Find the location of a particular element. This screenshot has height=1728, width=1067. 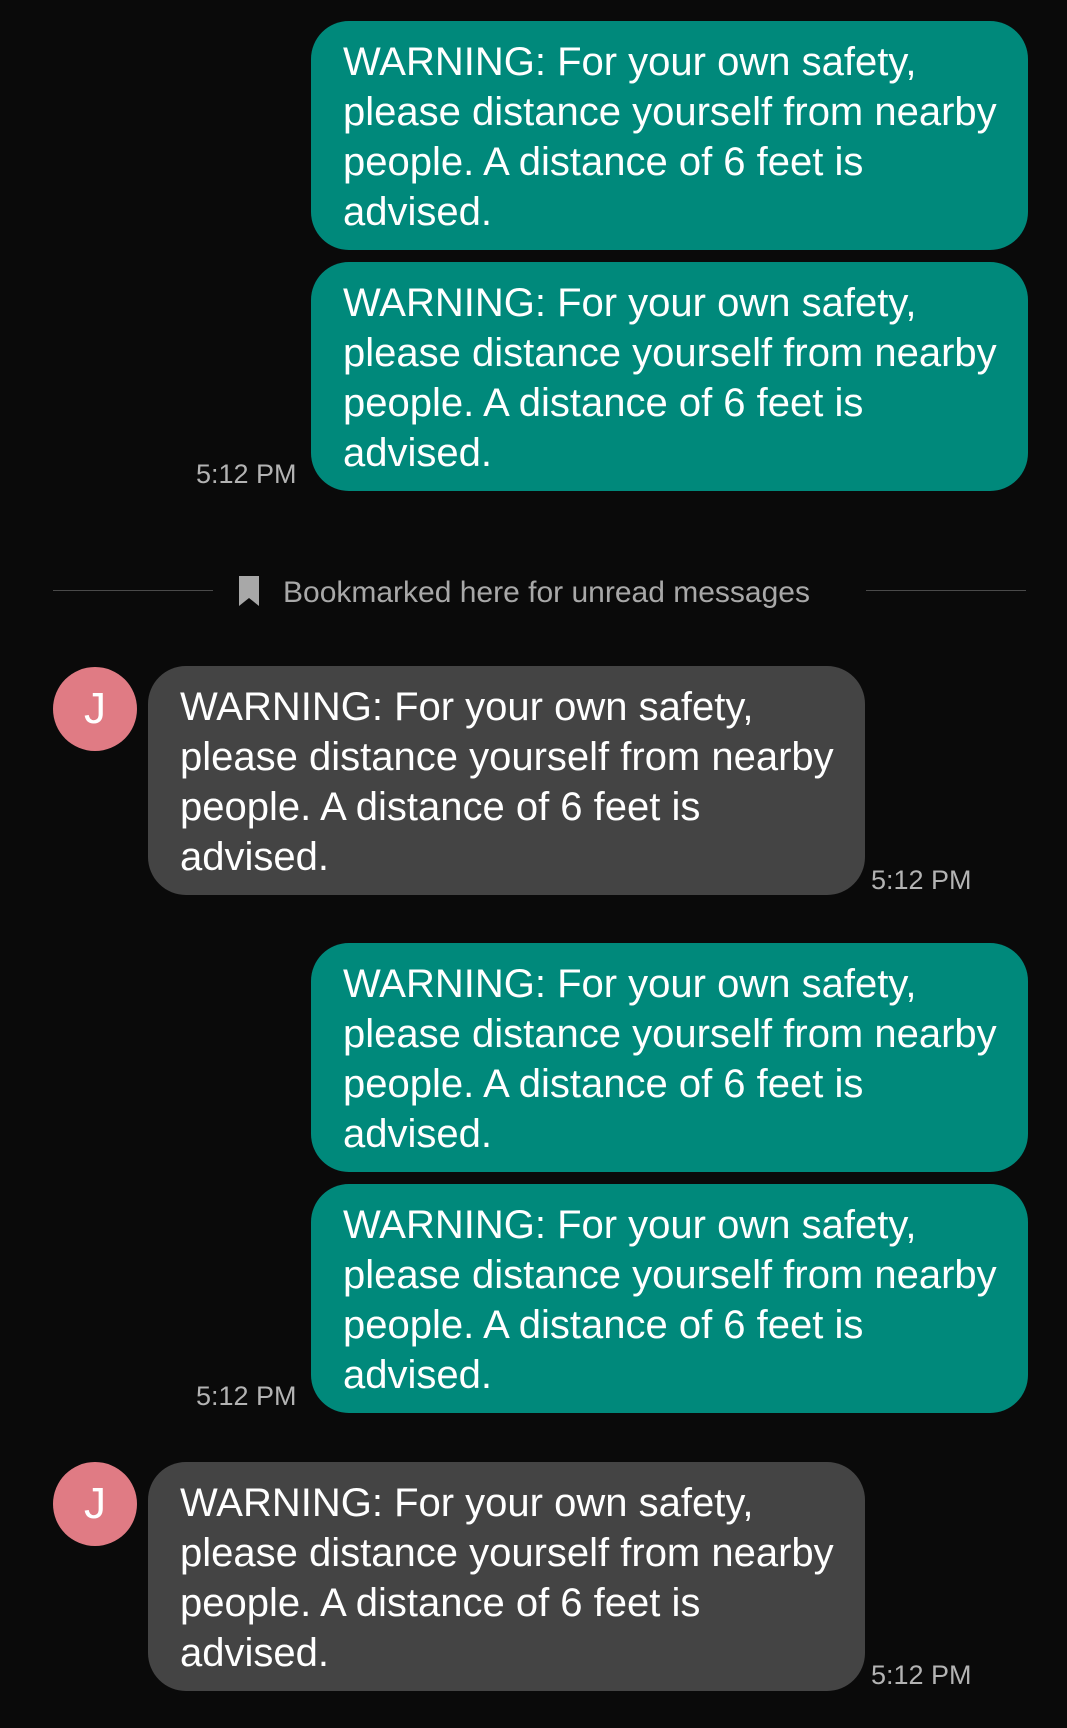

unread-divider-label: Bookmarked here for unread messages is located at coordinates (546, 592).